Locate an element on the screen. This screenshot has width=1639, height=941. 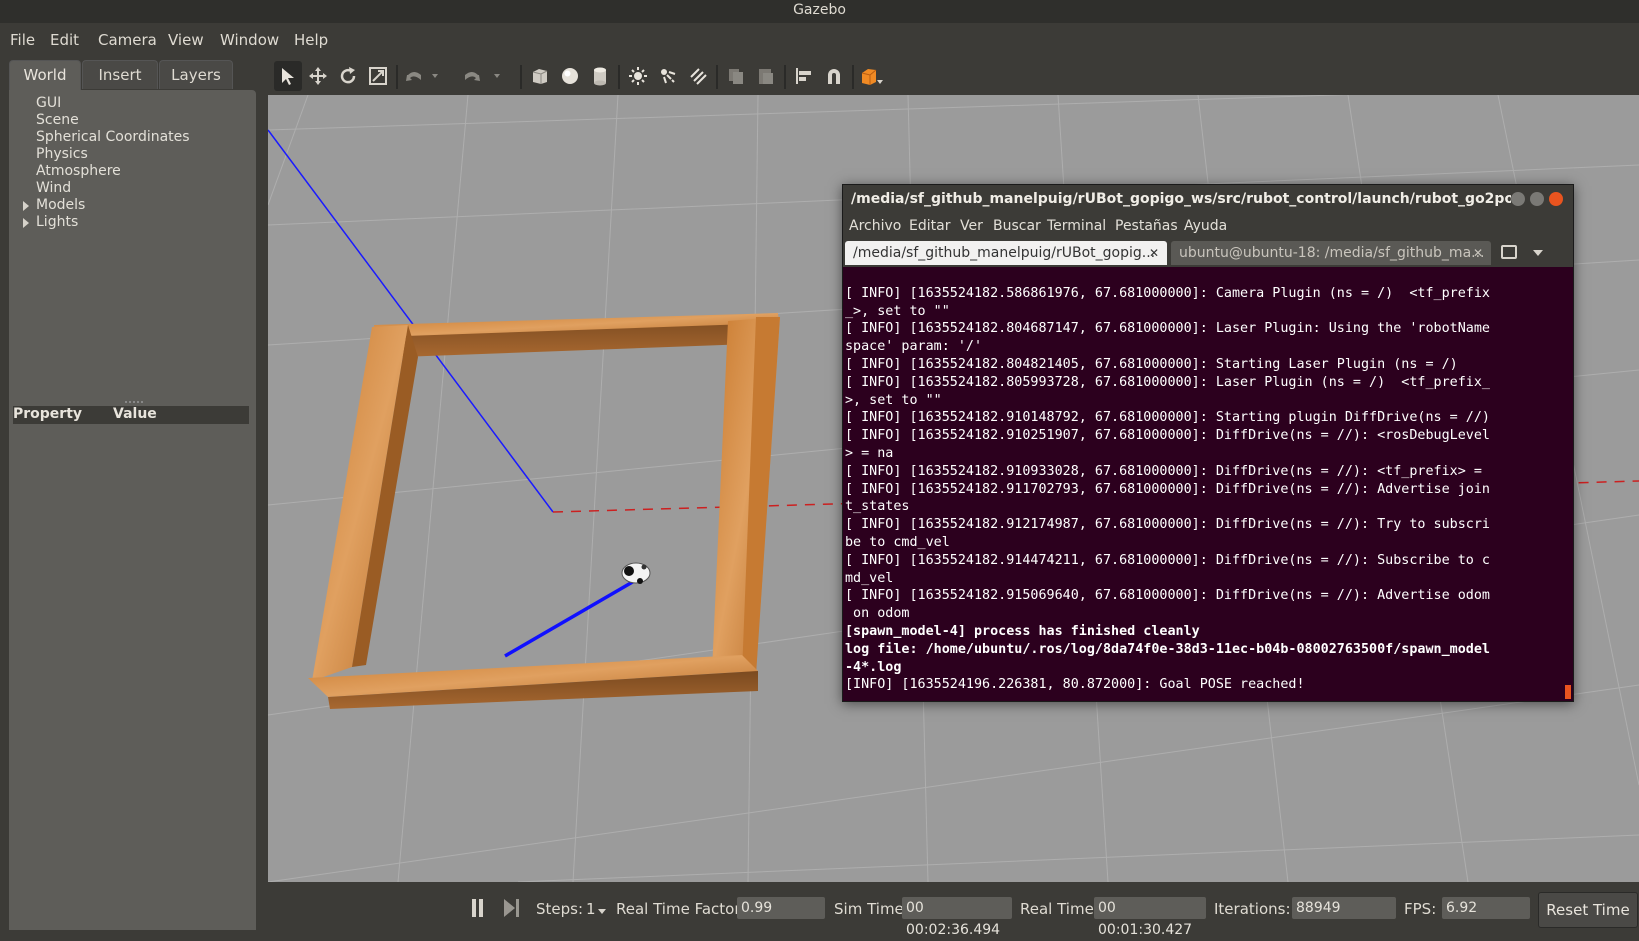
tree-item-wind: Wind is located at coordinates (53, 188).